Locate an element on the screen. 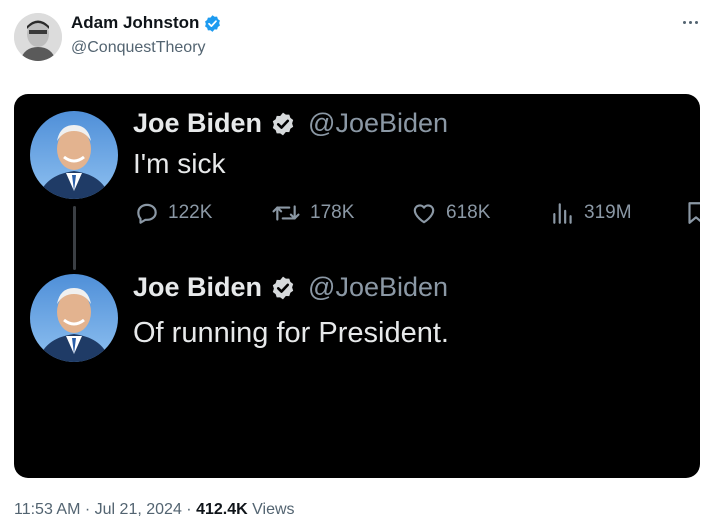 The width and height of the screenshot is (710, 530). views-count: 412.4K is located at coordinates (222, 509).